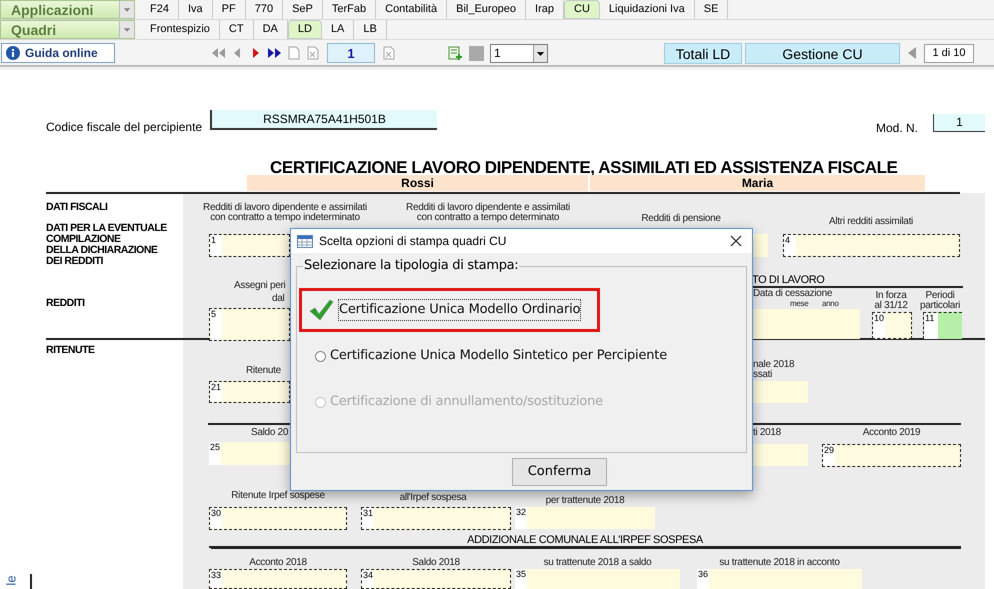 Image resolution: width=994 pixels, height=589 pixels. What do you see at coordinates (321, 310) in the screenshot?
I see `check-icon` at bounding box center [321, 310].